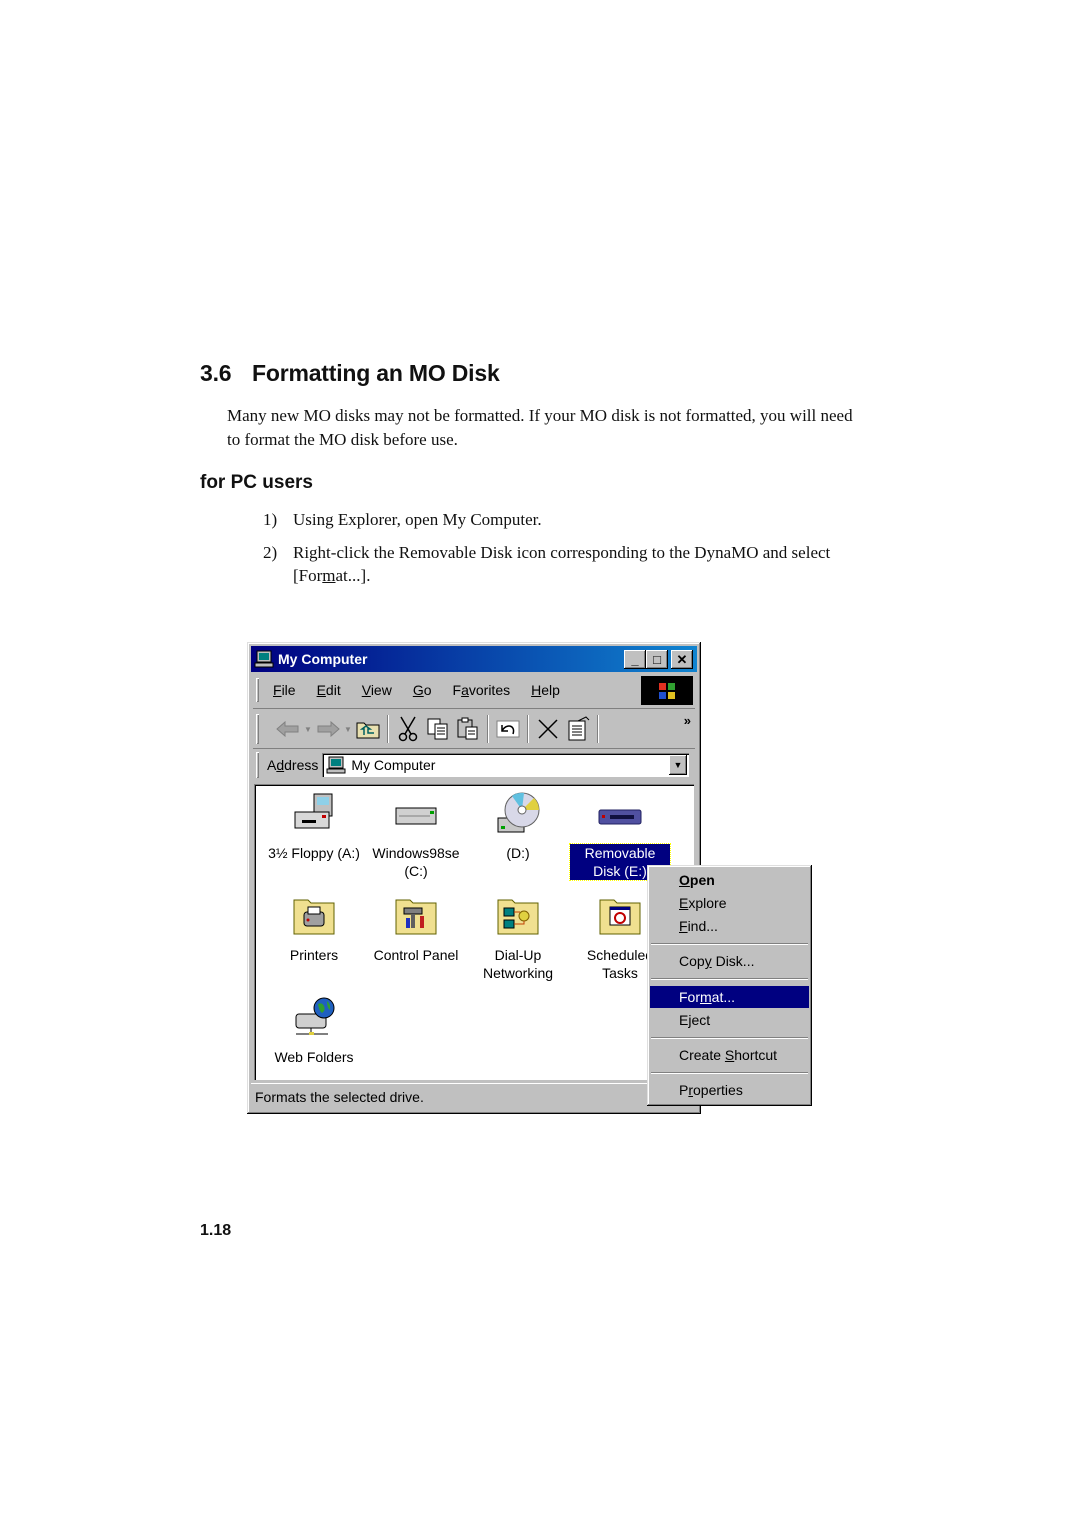  What do you see at coordinates (257, 765) in the screenshot?
I see `addressbar-grip` at bounding box center [257, 765].